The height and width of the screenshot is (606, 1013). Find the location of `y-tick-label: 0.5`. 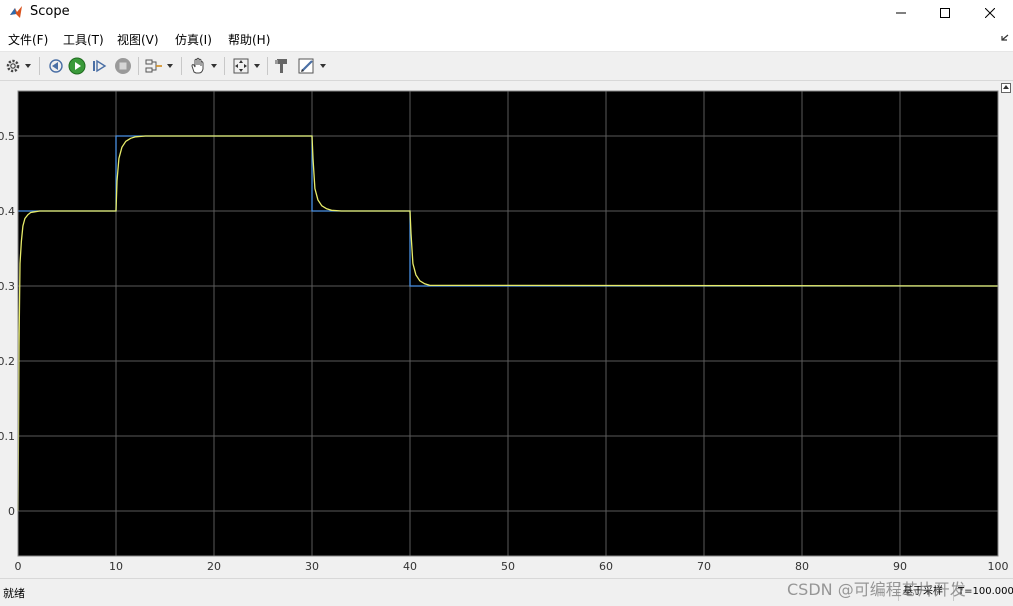

y-tick-label: 0.5 is located at coordinates (7, 136).